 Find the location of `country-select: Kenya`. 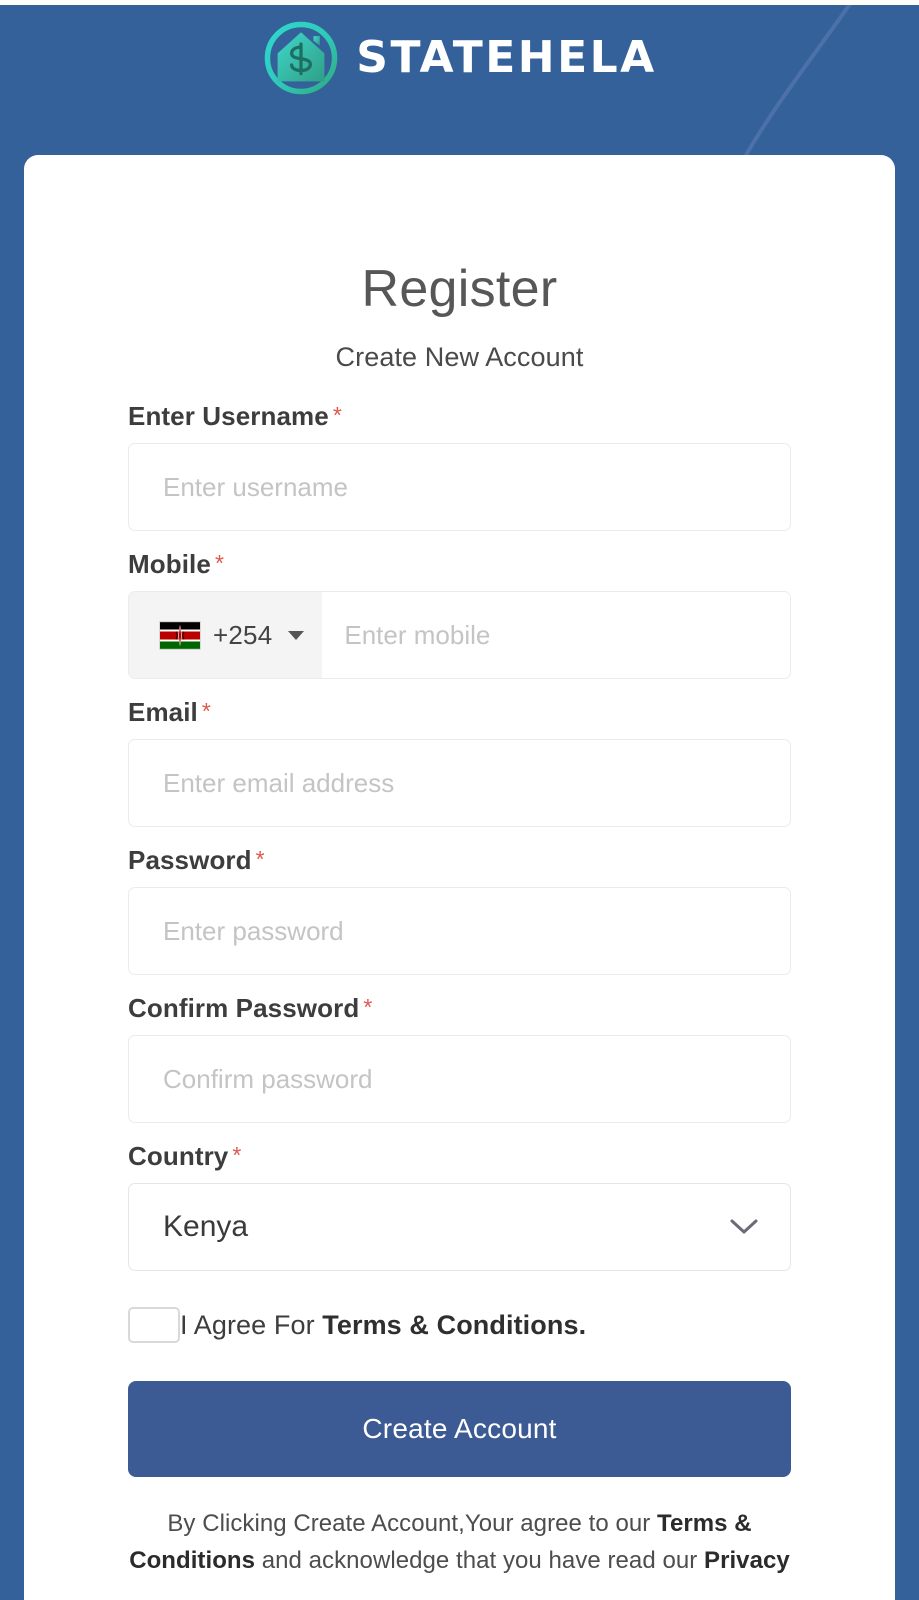

country-select: Kenya is located at coordinates (459, 1227).